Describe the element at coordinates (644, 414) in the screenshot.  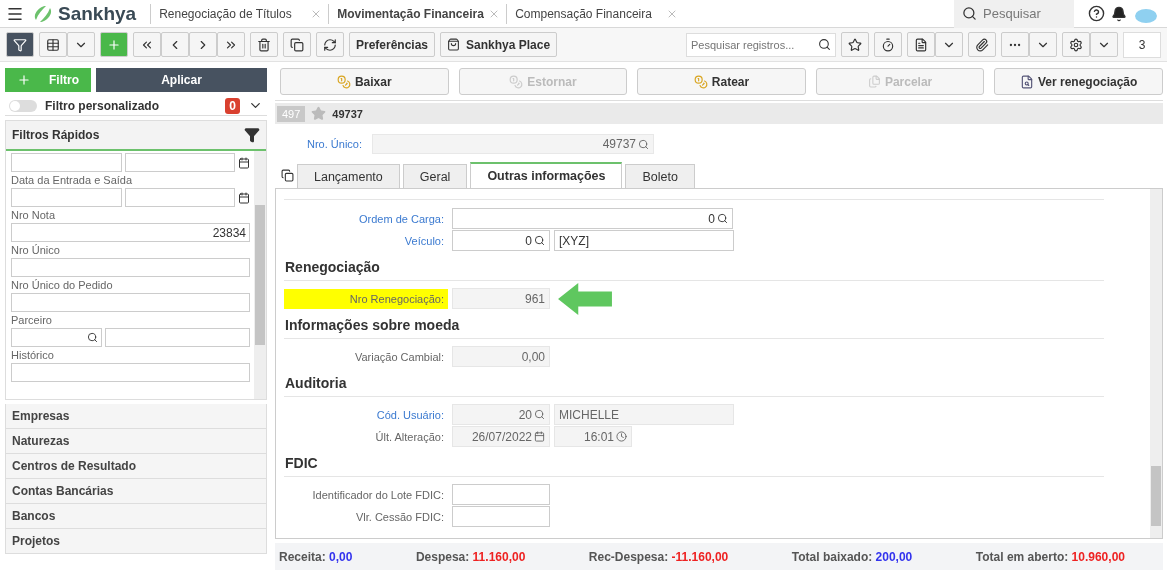
I see `input-field: MICHELLE` at that location.